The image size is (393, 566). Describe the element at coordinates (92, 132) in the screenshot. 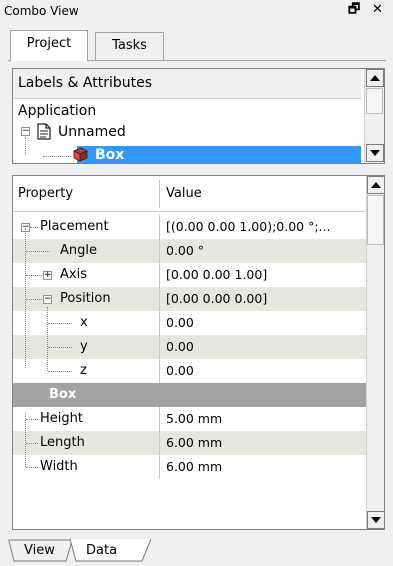

I see `tree-item-unnamed: Unnamed` at that location.